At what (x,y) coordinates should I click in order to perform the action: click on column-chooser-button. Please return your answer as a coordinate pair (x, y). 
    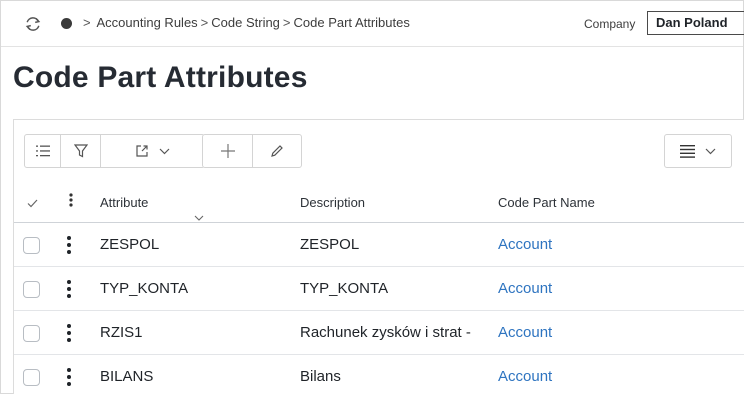
    Looking at the image, I should click on (698, 151).